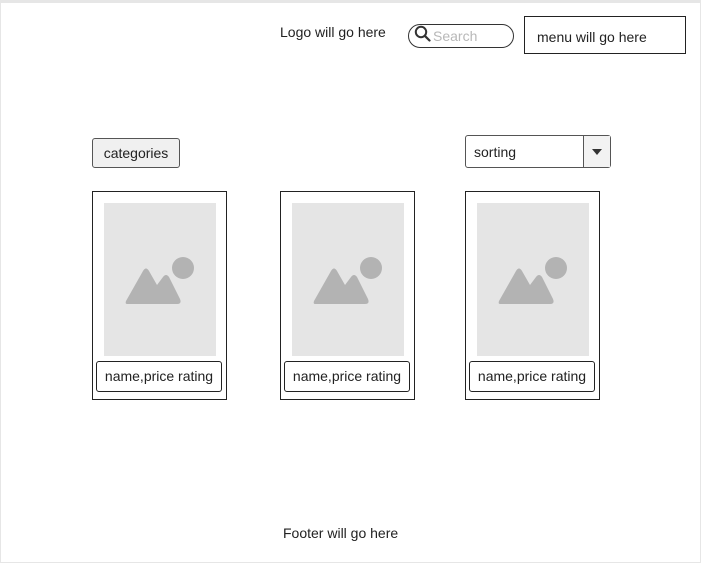  Describe the element at coordinates (136, 153) in the screenshot. I see `categories-button: categories` at that location.